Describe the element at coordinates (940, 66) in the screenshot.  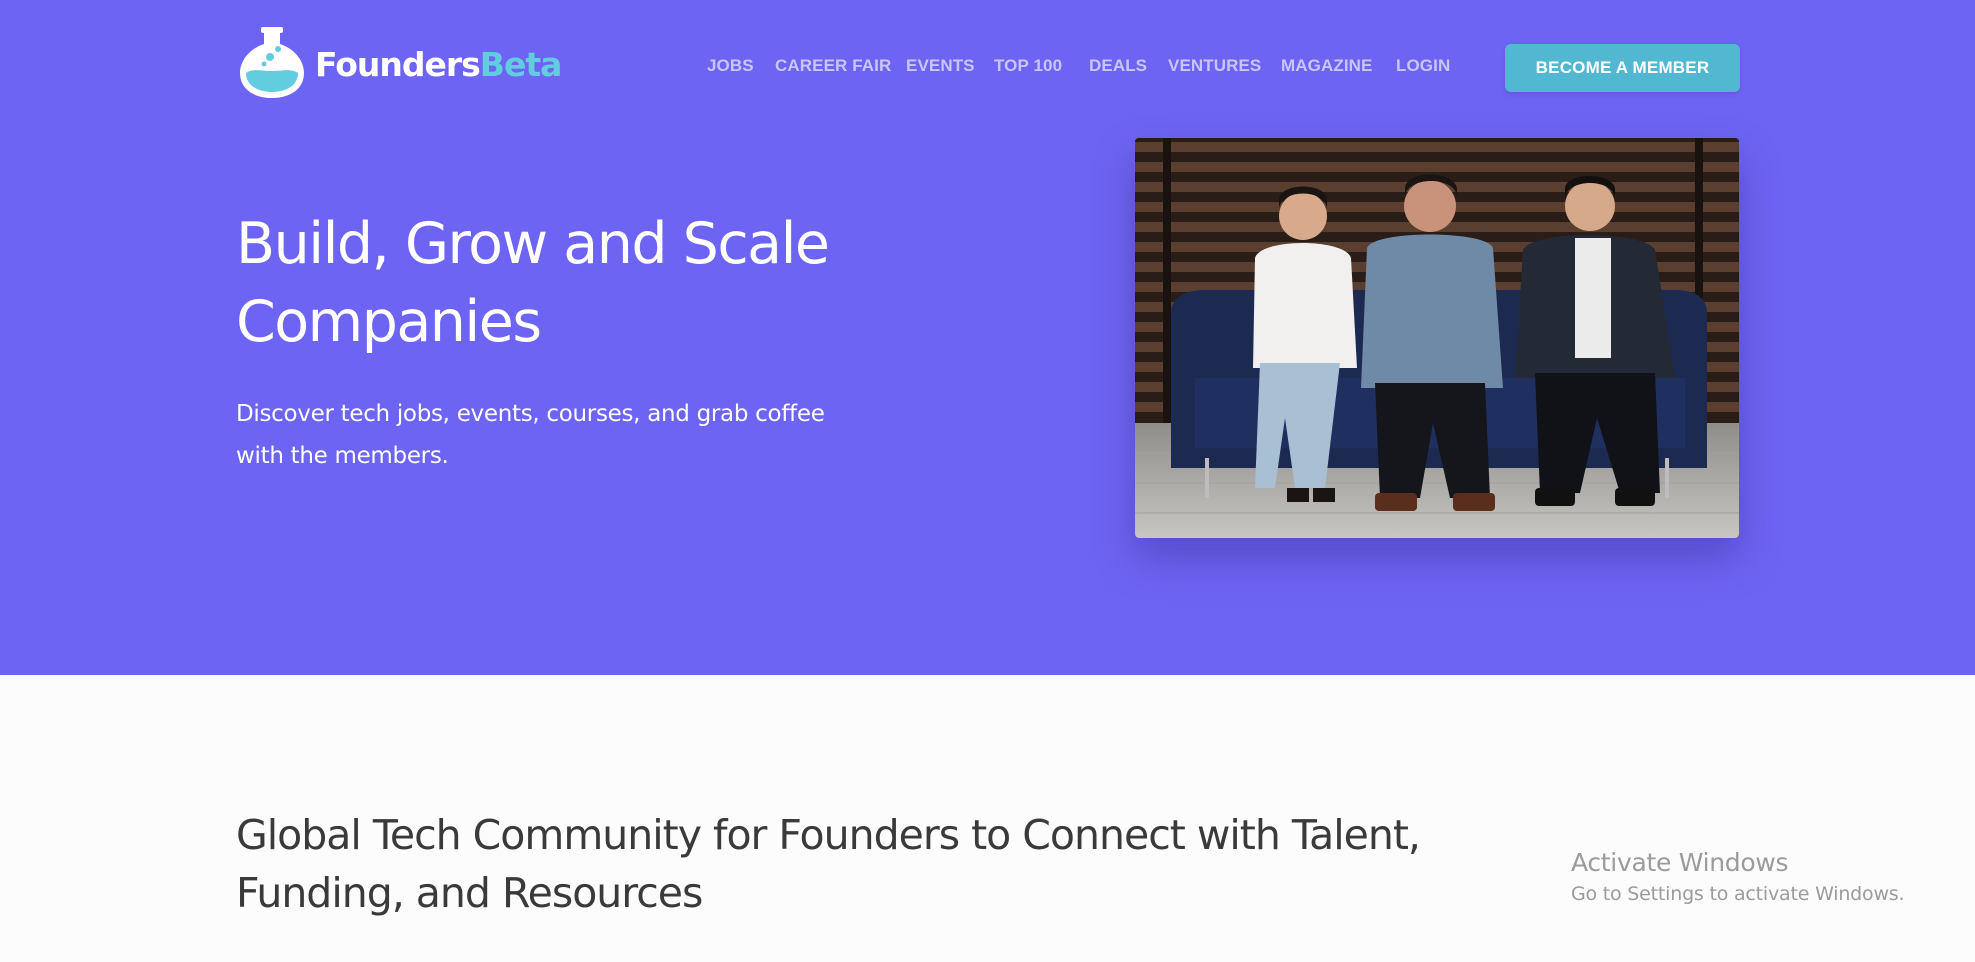
I see `nav-item-events: EVENTS` at that location.